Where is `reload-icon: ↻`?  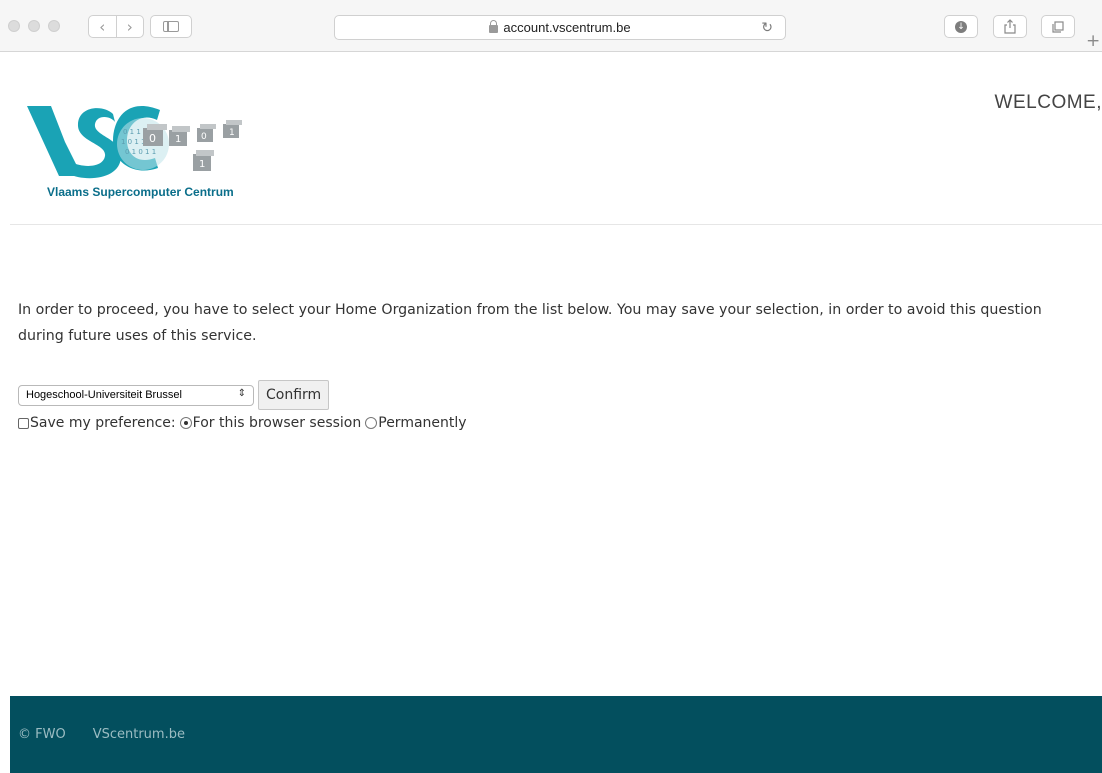 reload-icon: ↻ is located at coordinates (767, 27).